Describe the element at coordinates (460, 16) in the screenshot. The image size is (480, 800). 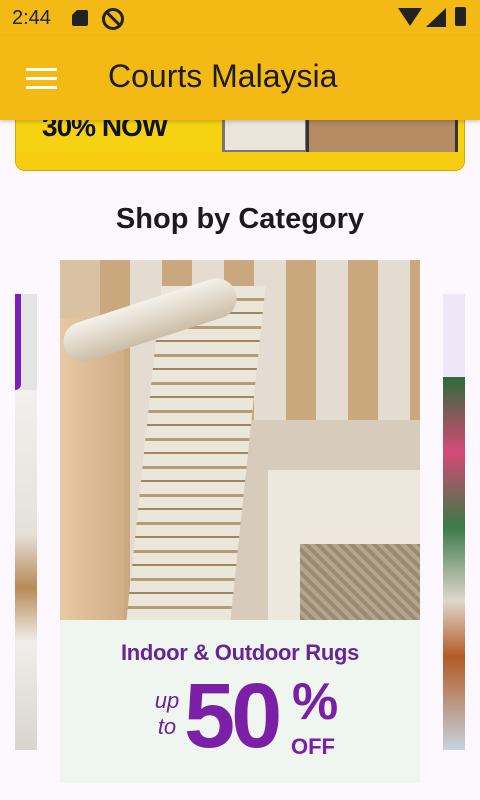
I see `battery-icon` at that location.